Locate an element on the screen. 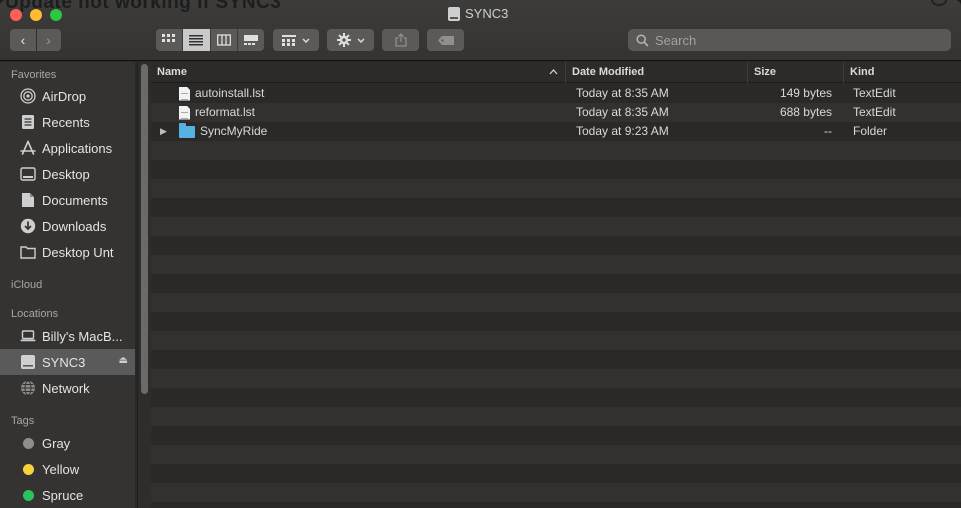 Image resolution: width=961 pixels, height=508 pixels. disclosure-triangle-icon: ▶ is located at coordinates (163, 131).